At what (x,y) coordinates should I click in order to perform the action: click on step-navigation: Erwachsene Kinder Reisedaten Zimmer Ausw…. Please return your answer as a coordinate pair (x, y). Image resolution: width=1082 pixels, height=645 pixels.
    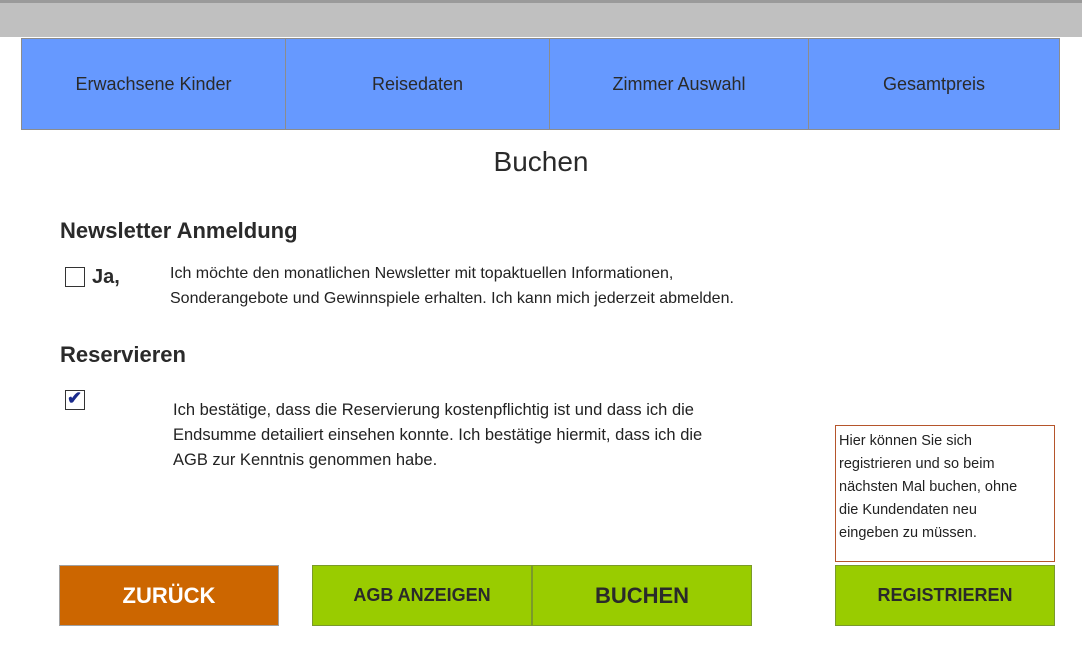
    Looking at the image, I should click on (540, 84).